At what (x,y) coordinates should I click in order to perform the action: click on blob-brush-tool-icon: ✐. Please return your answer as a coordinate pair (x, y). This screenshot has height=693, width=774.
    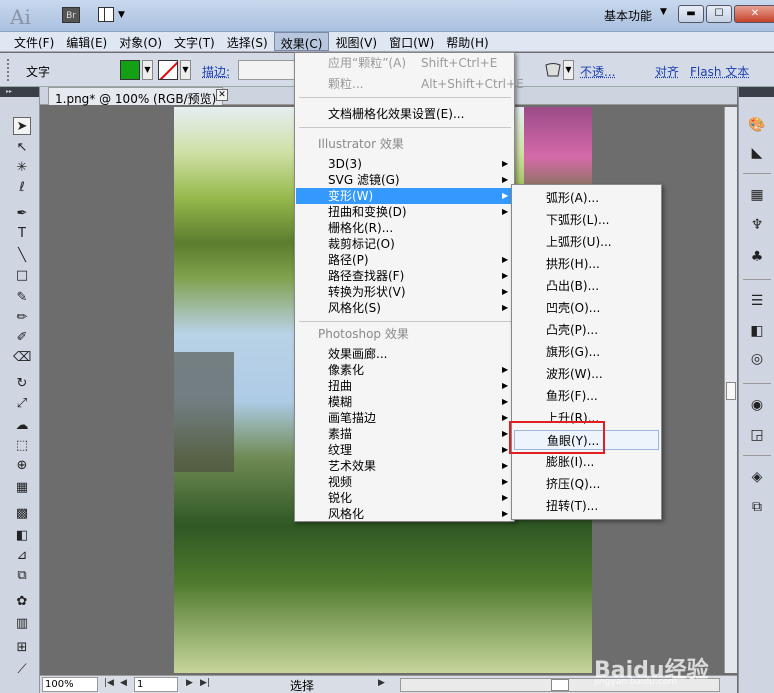
    Looking at the image, I should click on (22, 338).